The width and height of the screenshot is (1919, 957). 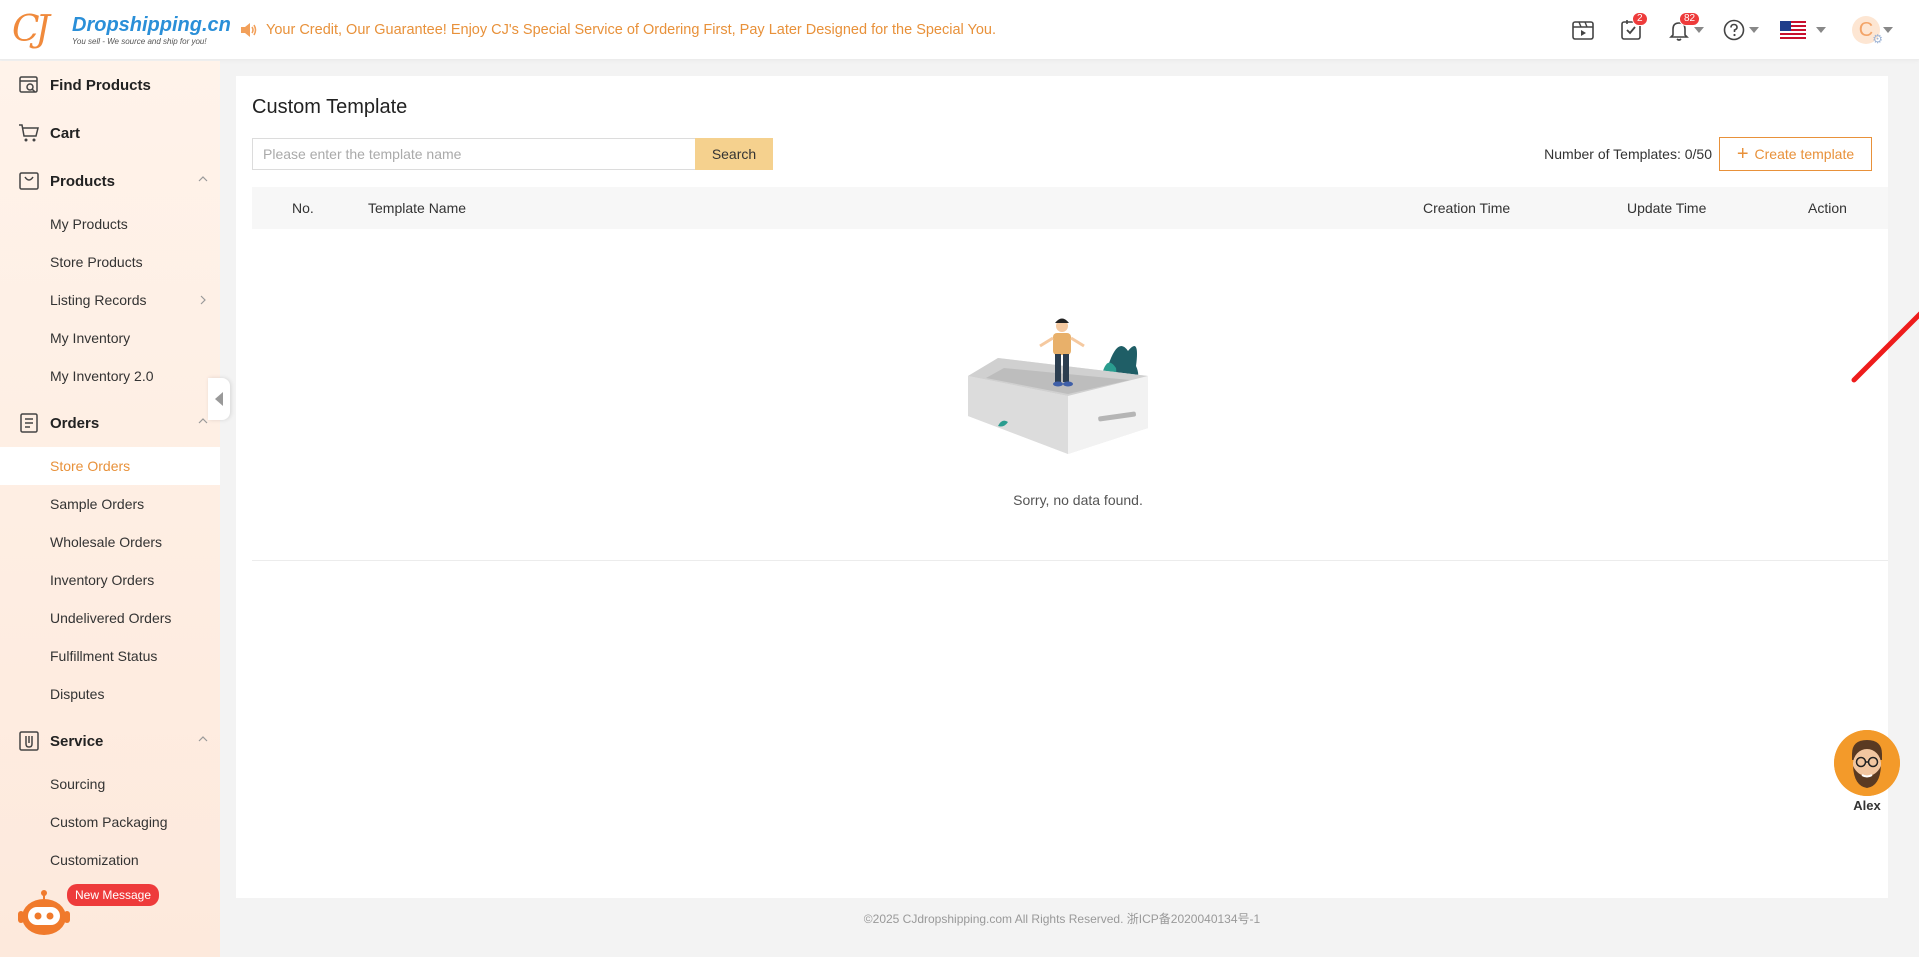 I want to click on sidebar-group-orders: Orders, so click(x=110, y=423).